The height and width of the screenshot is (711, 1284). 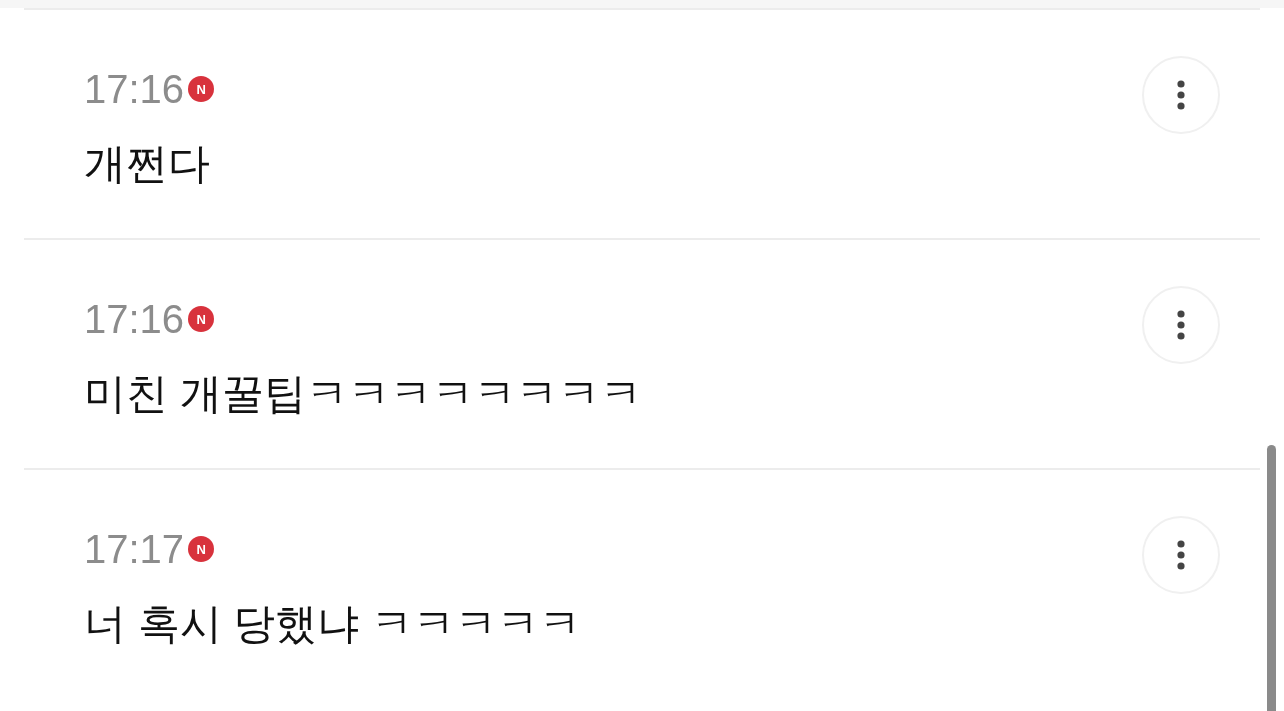 What do you see at coordinates (147, 164) in the screenshot?
I see `comment-text: 개쩐다` at bounding box center [147, 164].